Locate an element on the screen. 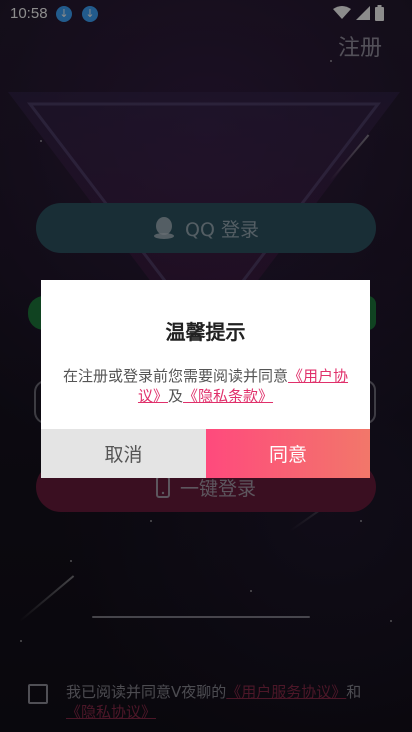 Image resolution: width=412 pixels, height=732 pixels. privacy-terms-link: 《隐私条款》 is located at coordinates (228, 396).